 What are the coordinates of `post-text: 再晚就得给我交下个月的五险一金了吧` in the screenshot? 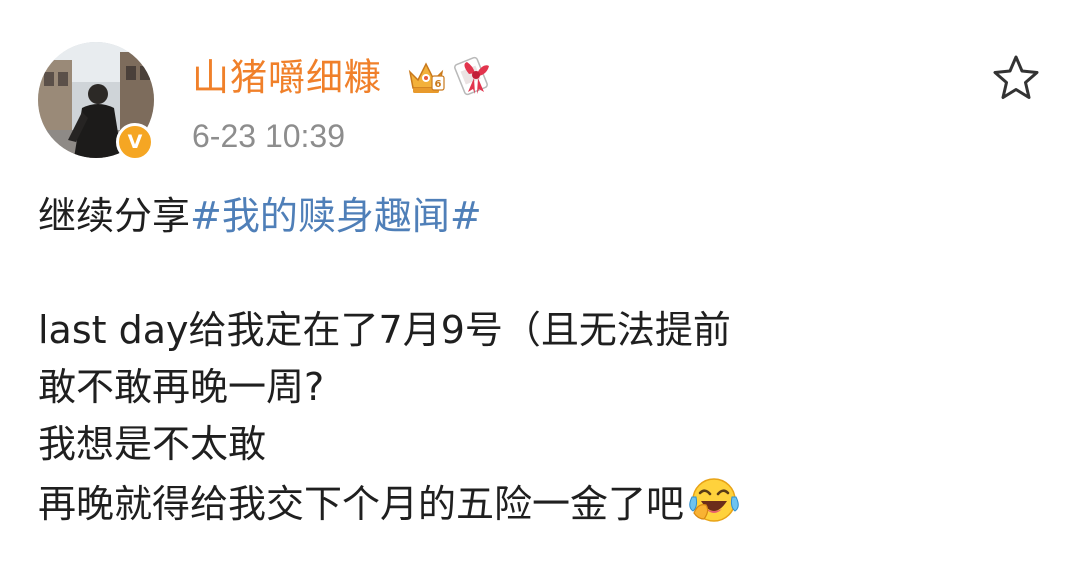 It's located at (361, 504).